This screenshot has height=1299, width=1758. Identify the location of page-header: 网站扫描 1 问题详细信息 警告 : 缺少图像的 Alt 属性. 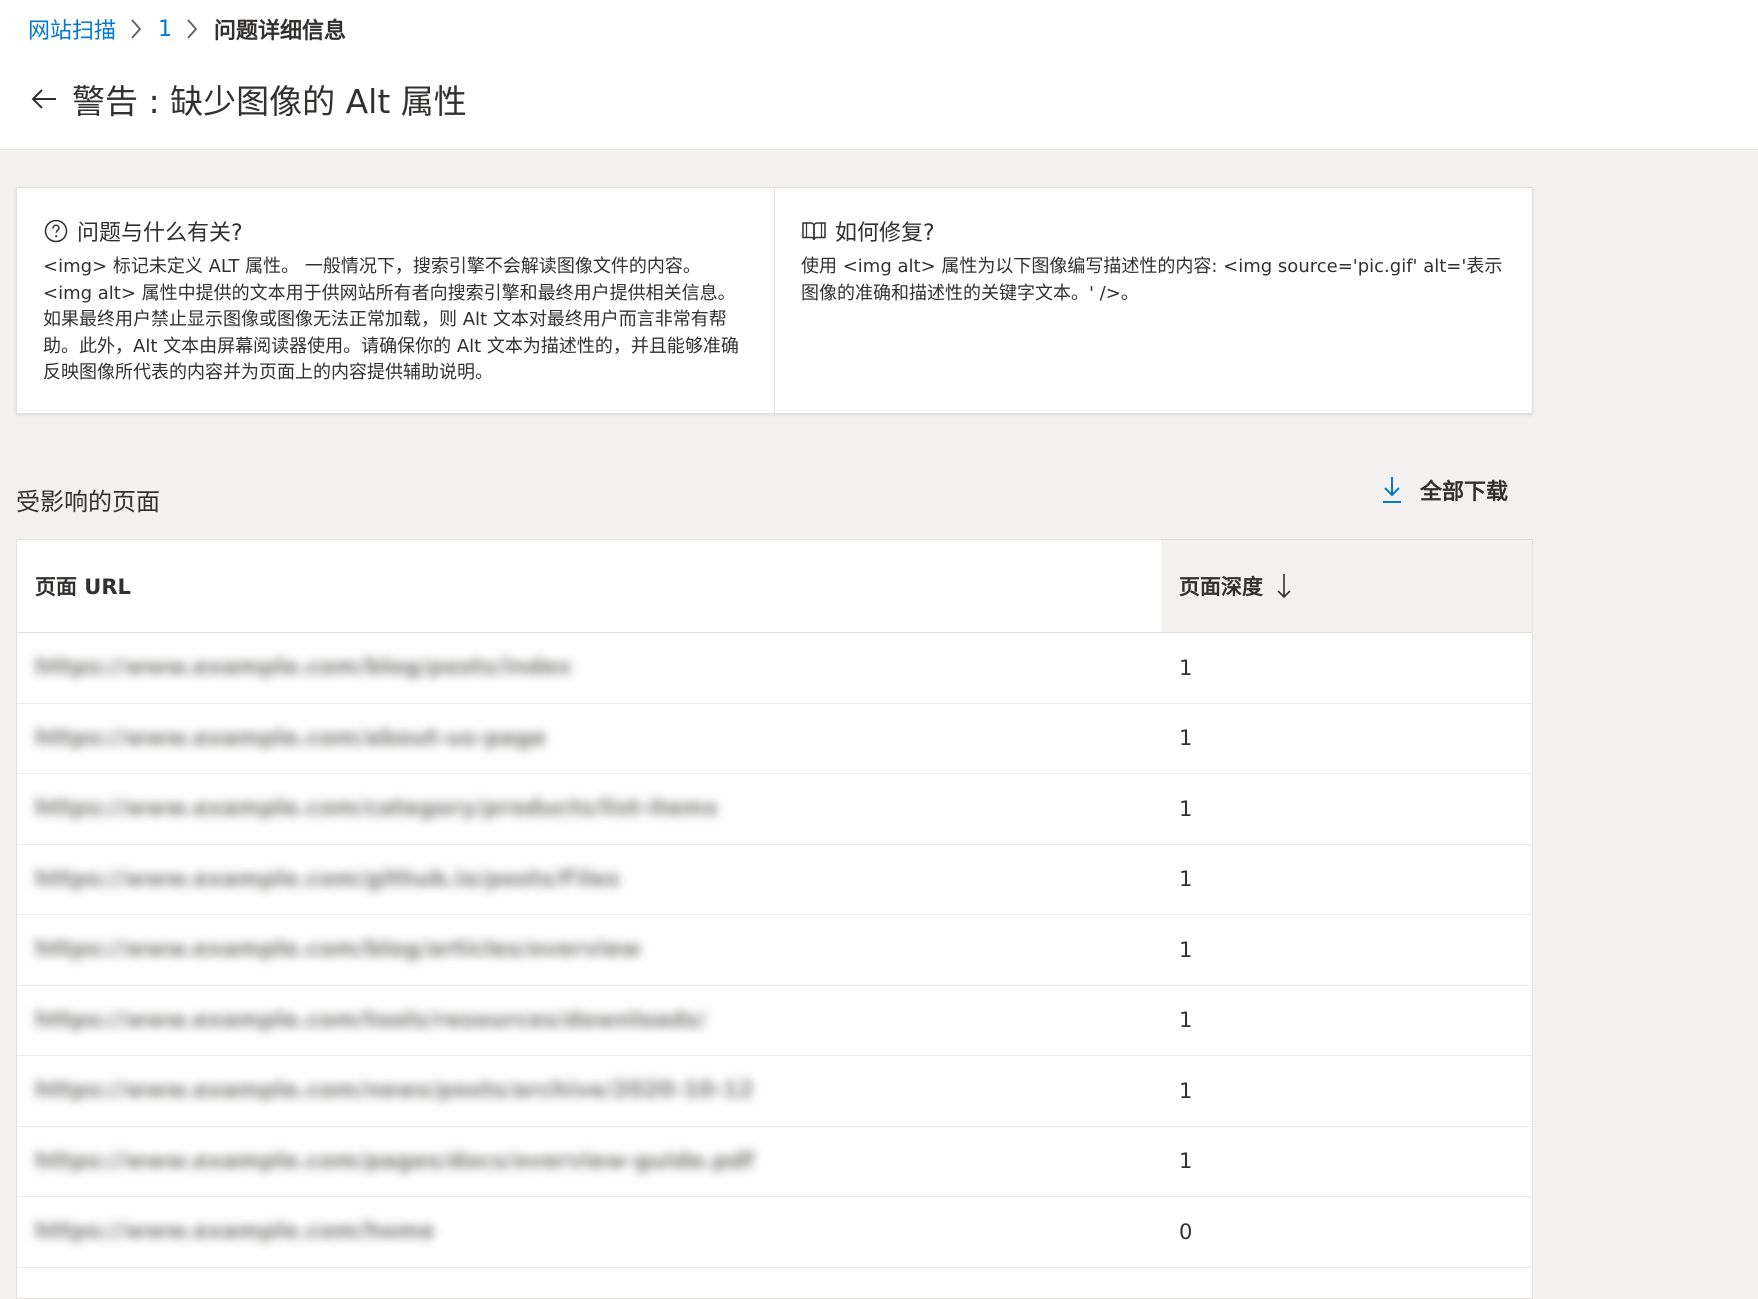
(879, 75).